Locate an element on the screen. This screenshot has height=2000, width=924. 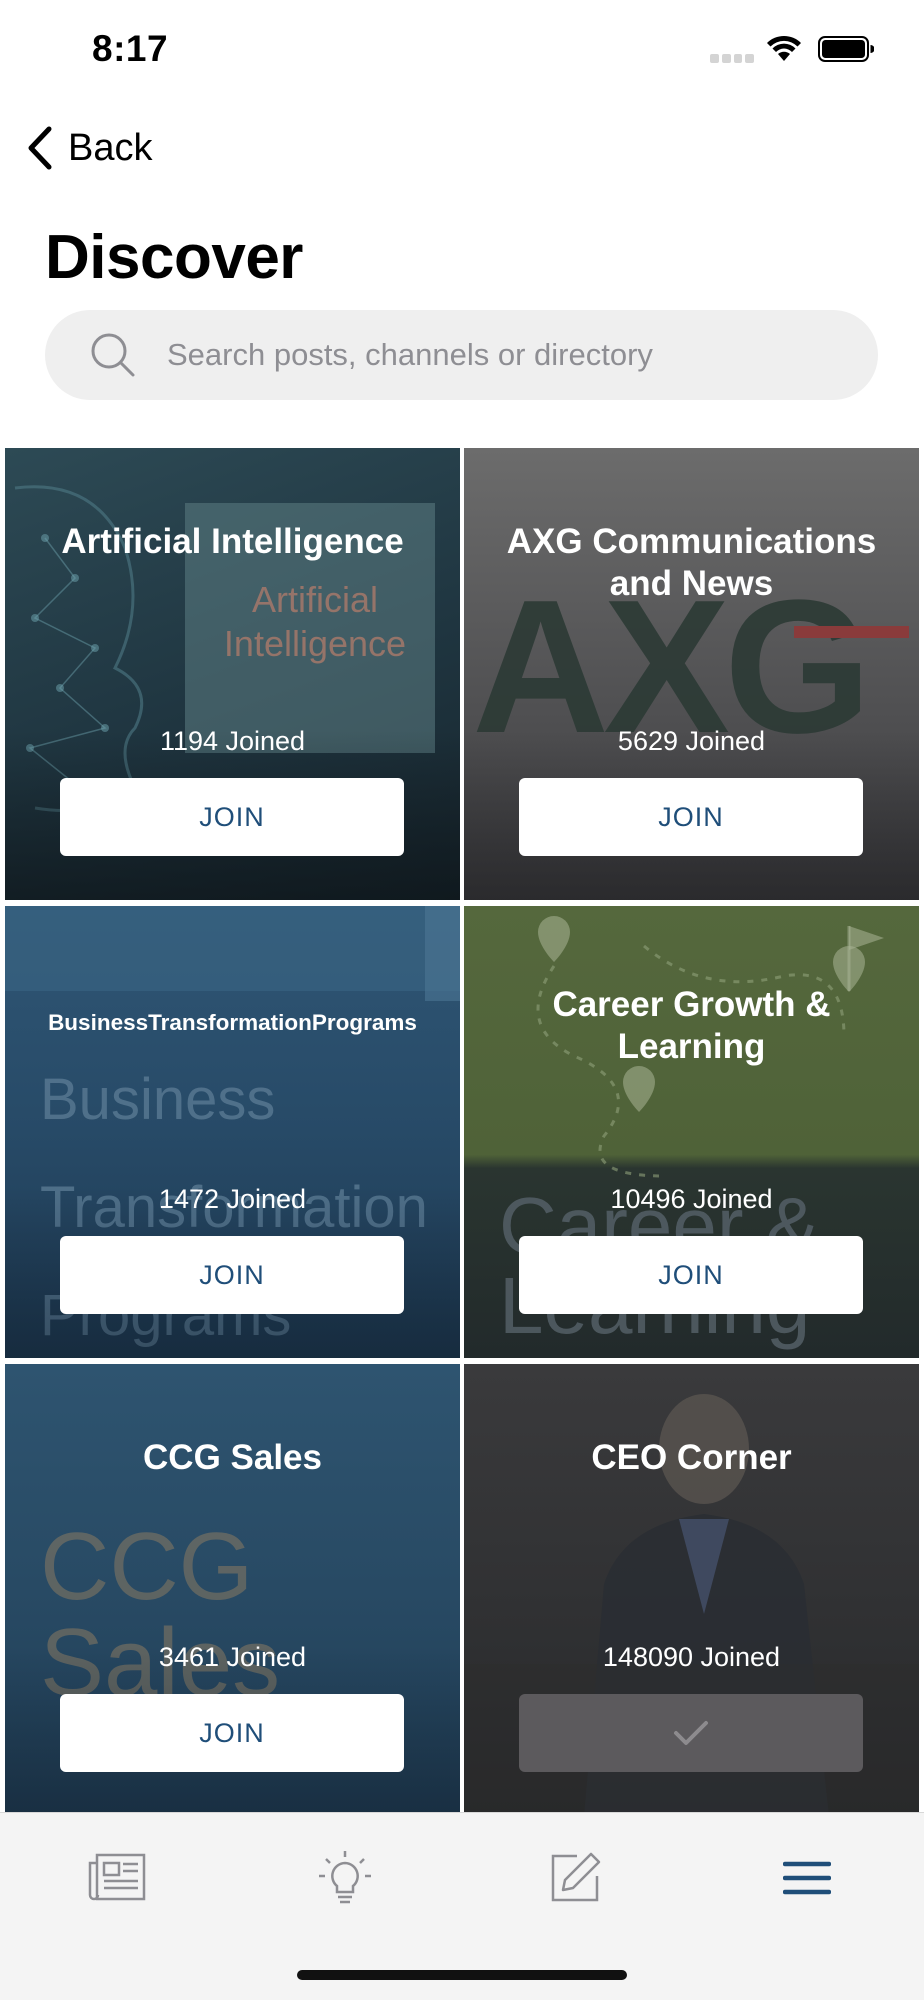
cellular-signal-icon is located at coordinates (732, 58).